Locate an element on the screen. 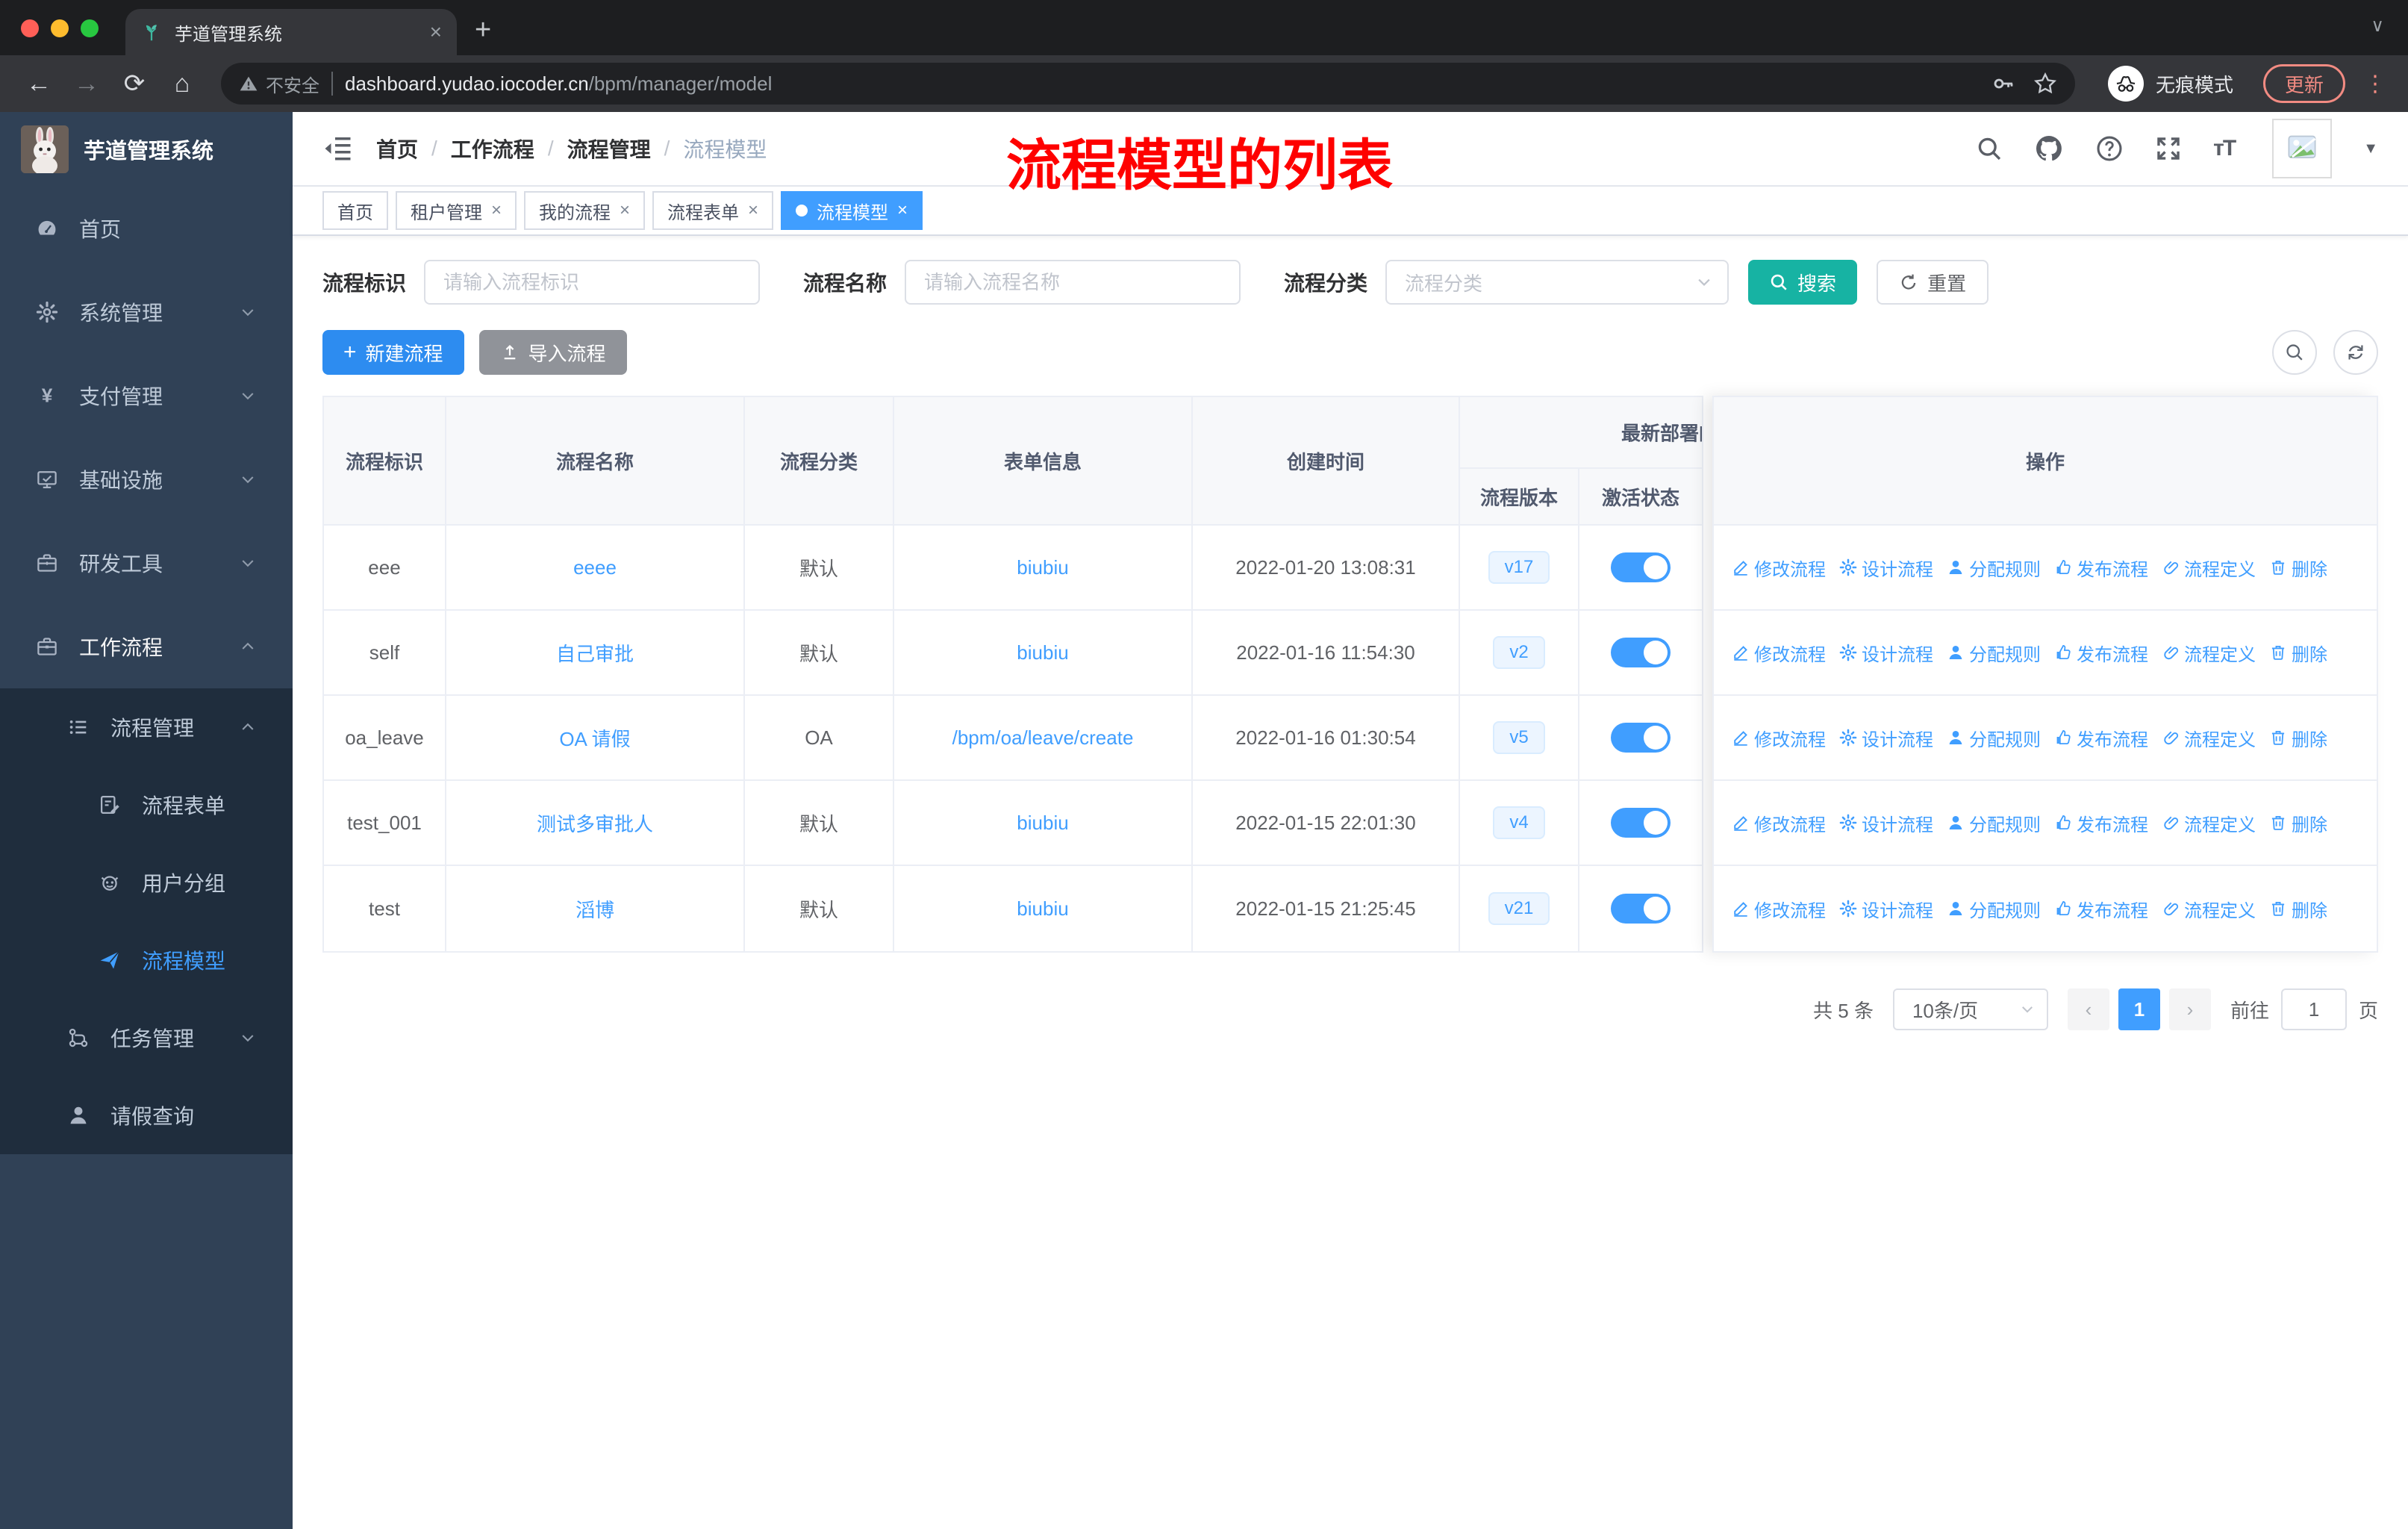 This screenshot has height=1529, width=2408. sidebar-item-基础设施: 基础设施 is located at coordinates (146, 479).